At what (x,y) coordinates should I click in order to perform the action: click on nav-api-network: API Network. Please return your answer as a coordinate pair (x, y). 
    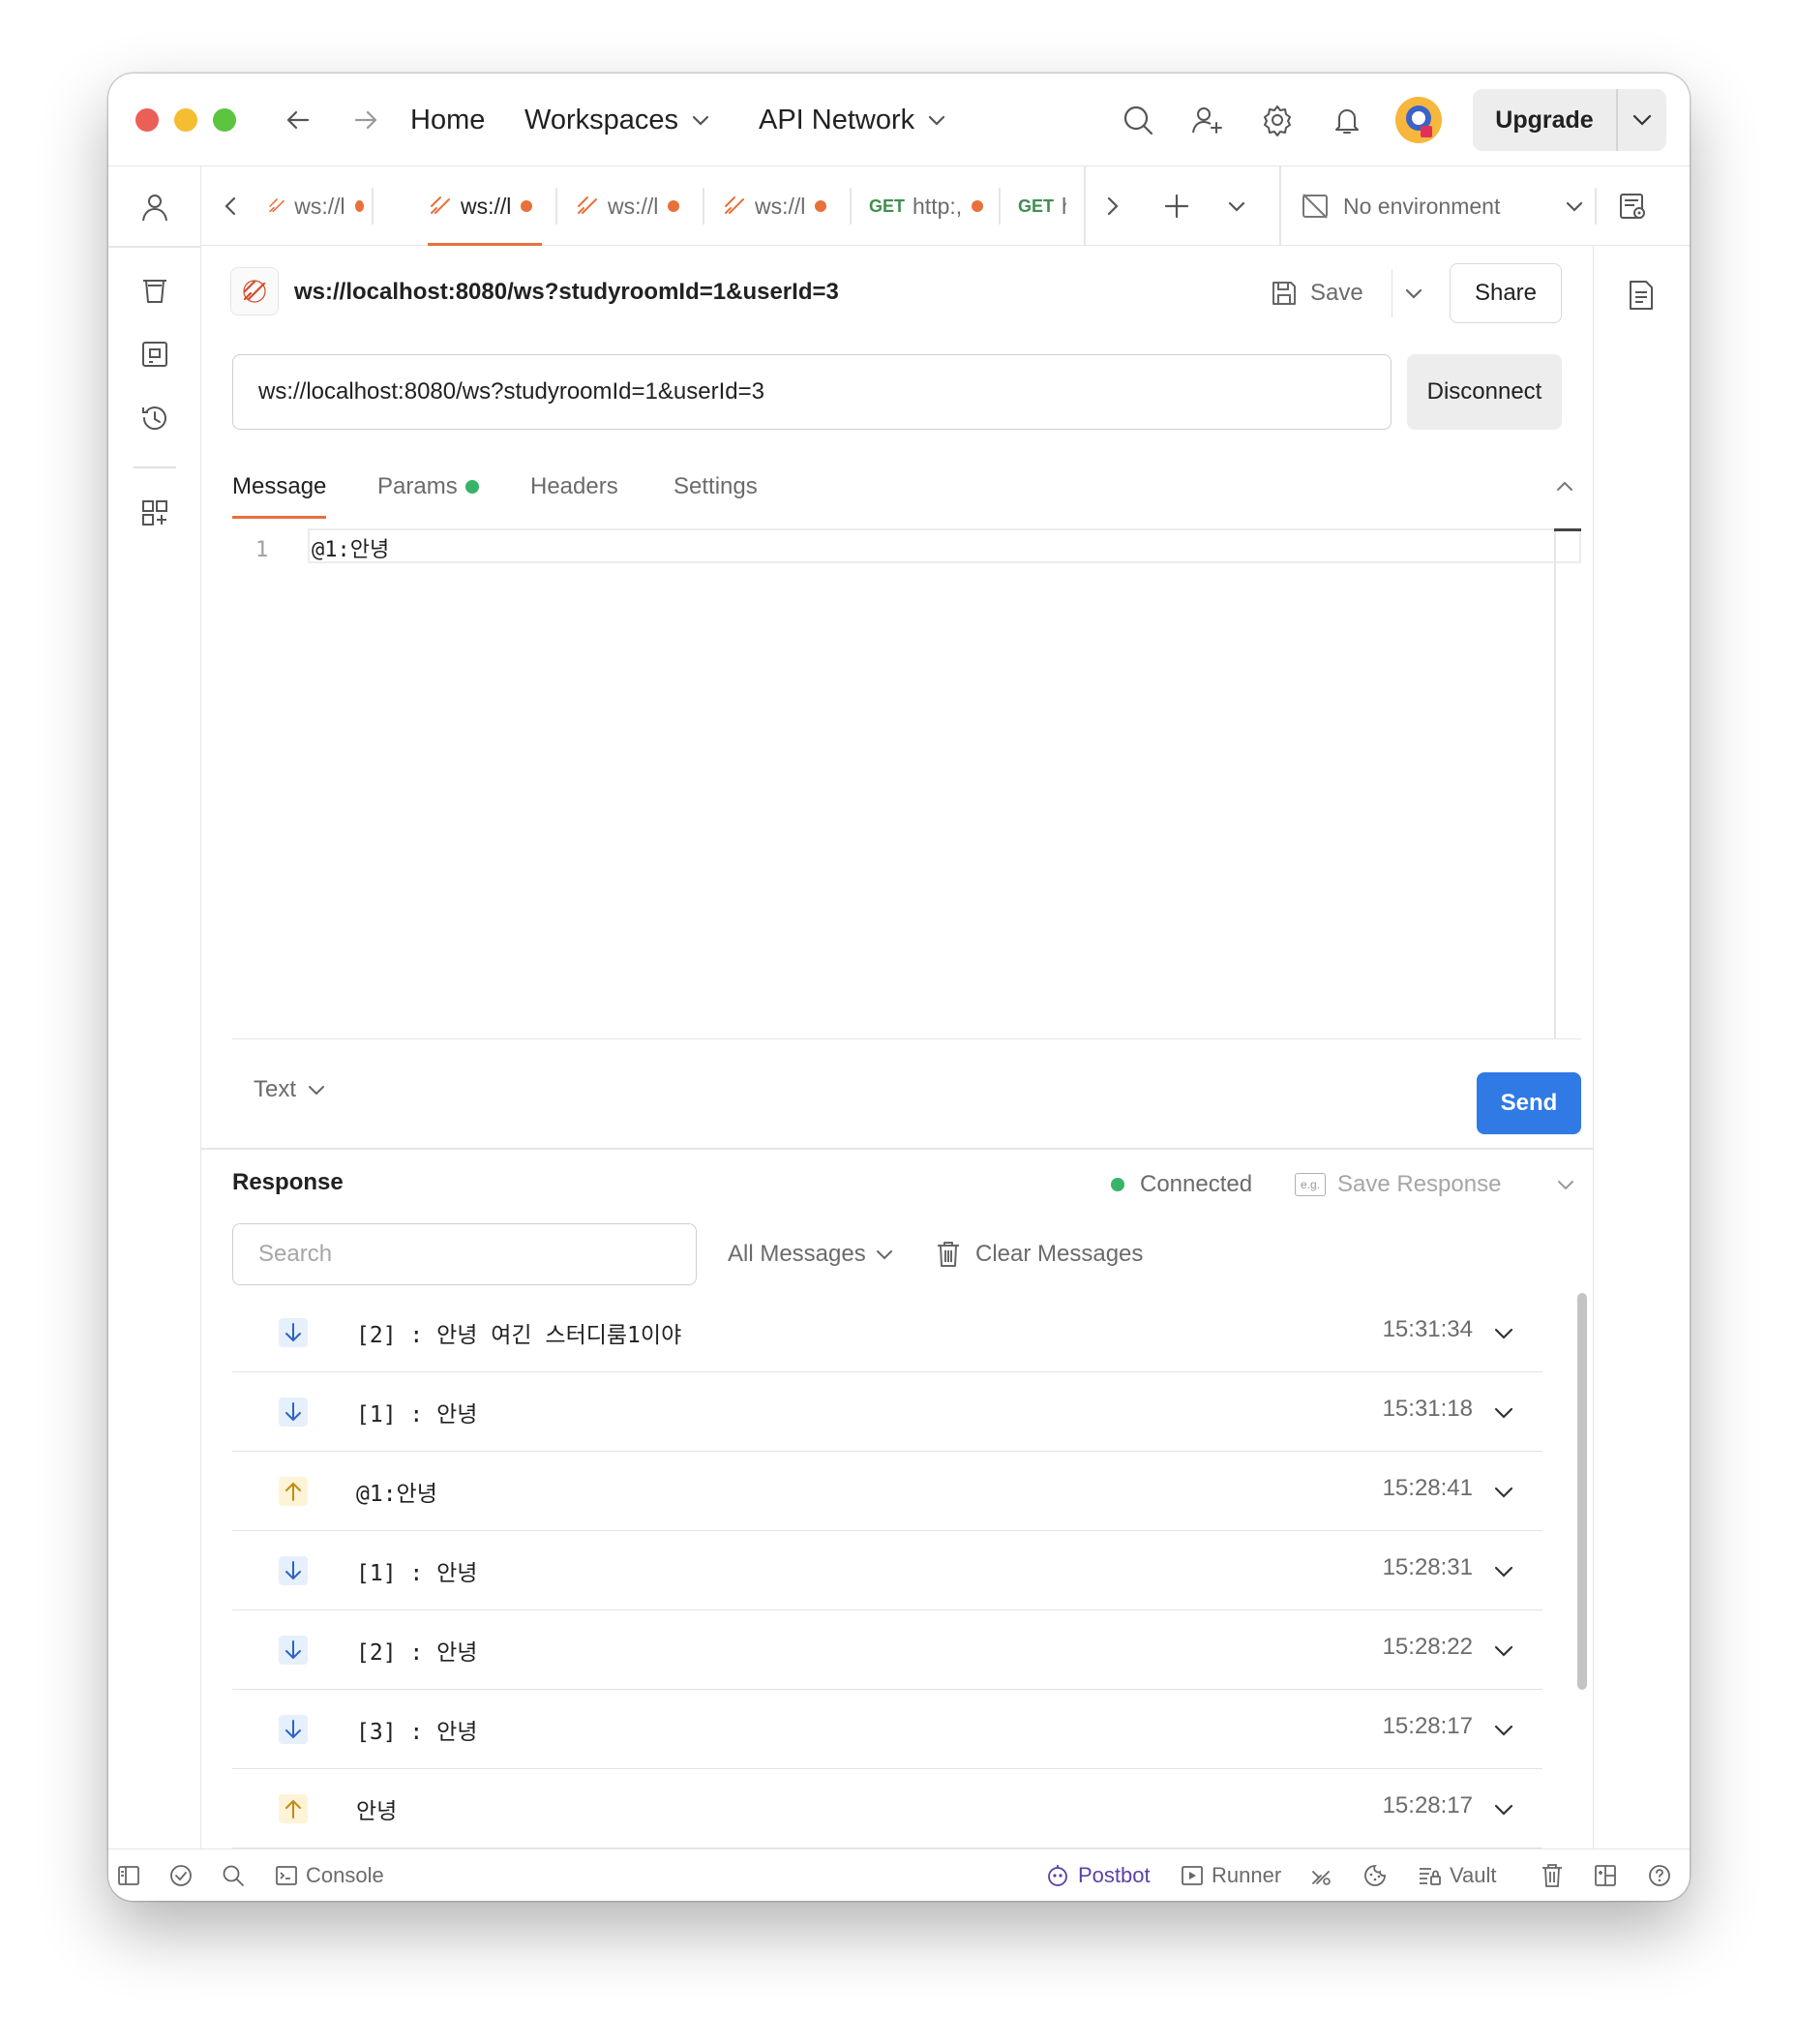
    Looking at the image, I should click on (852, 120).